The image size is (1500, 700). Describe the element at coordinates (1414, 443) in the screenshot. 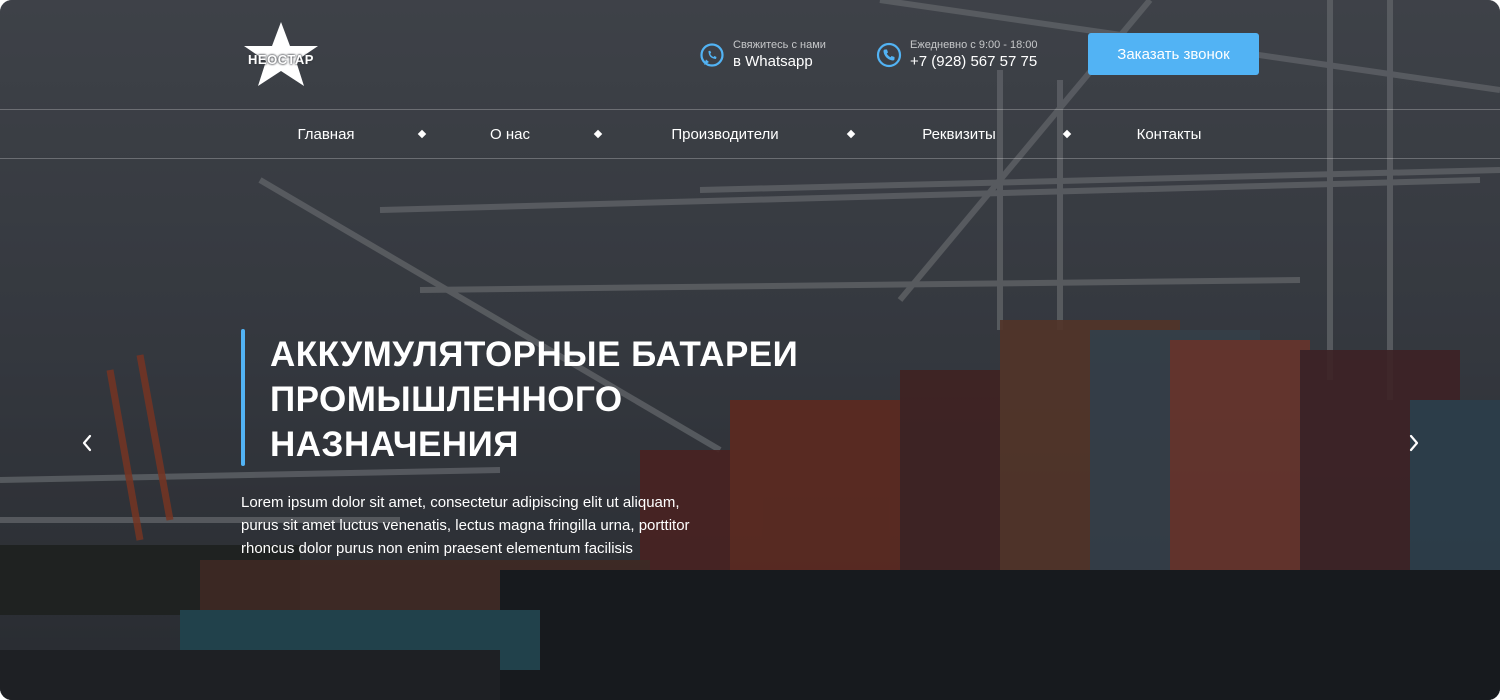

I see `chevron-right-icon` at that location.